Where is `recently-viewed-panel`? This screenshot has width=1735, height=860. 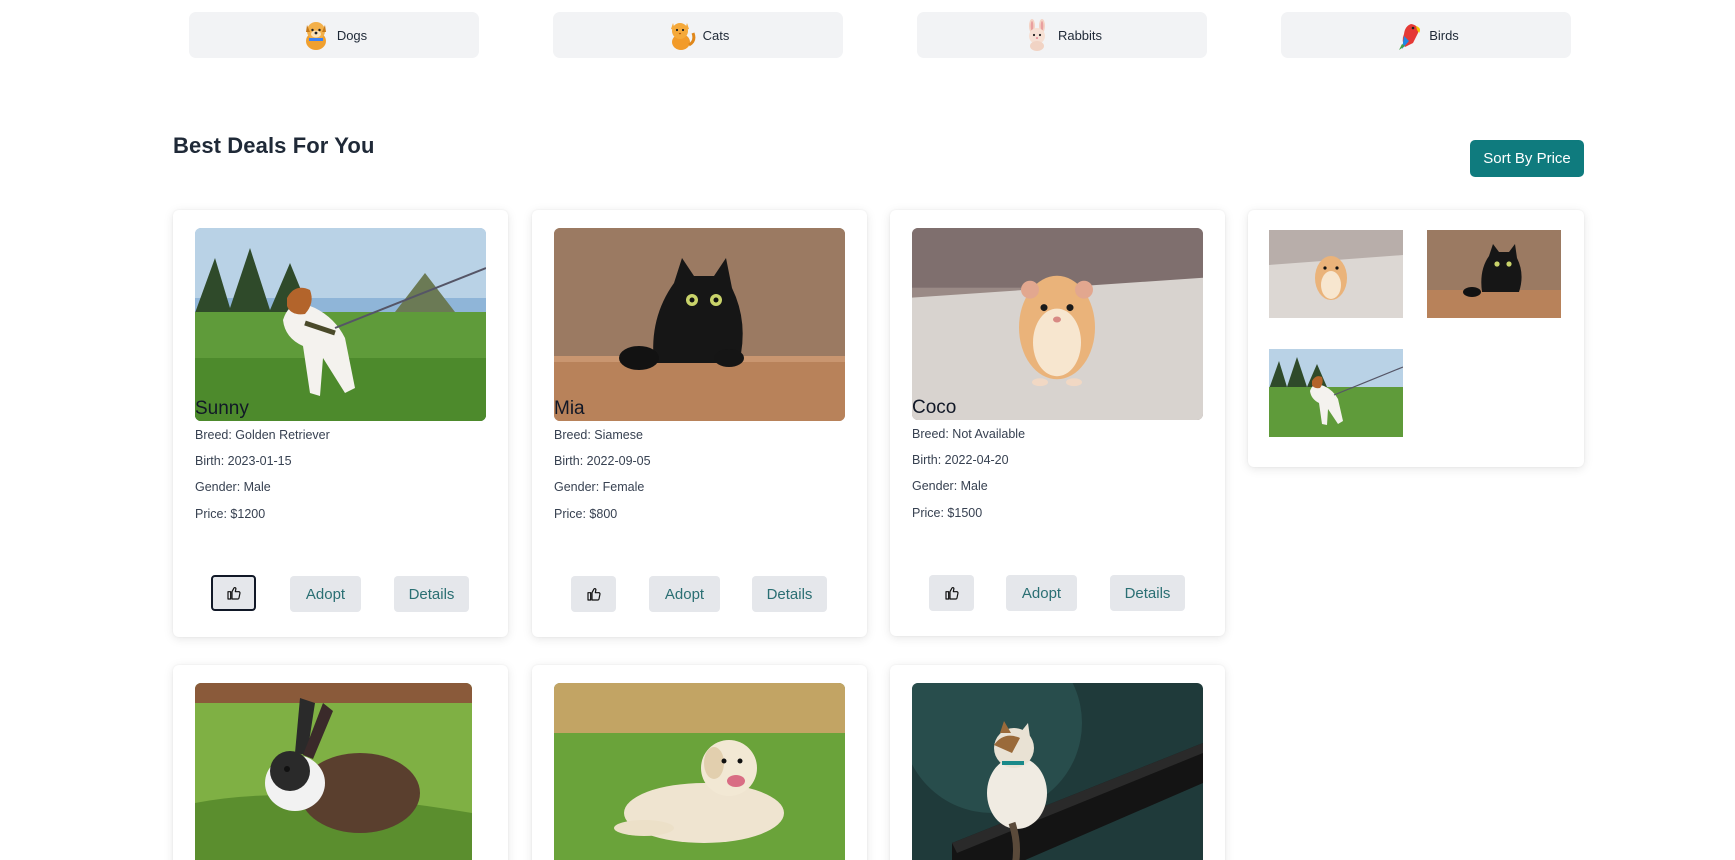 recently-viewed-panel is located at coordinates (1416, 338).